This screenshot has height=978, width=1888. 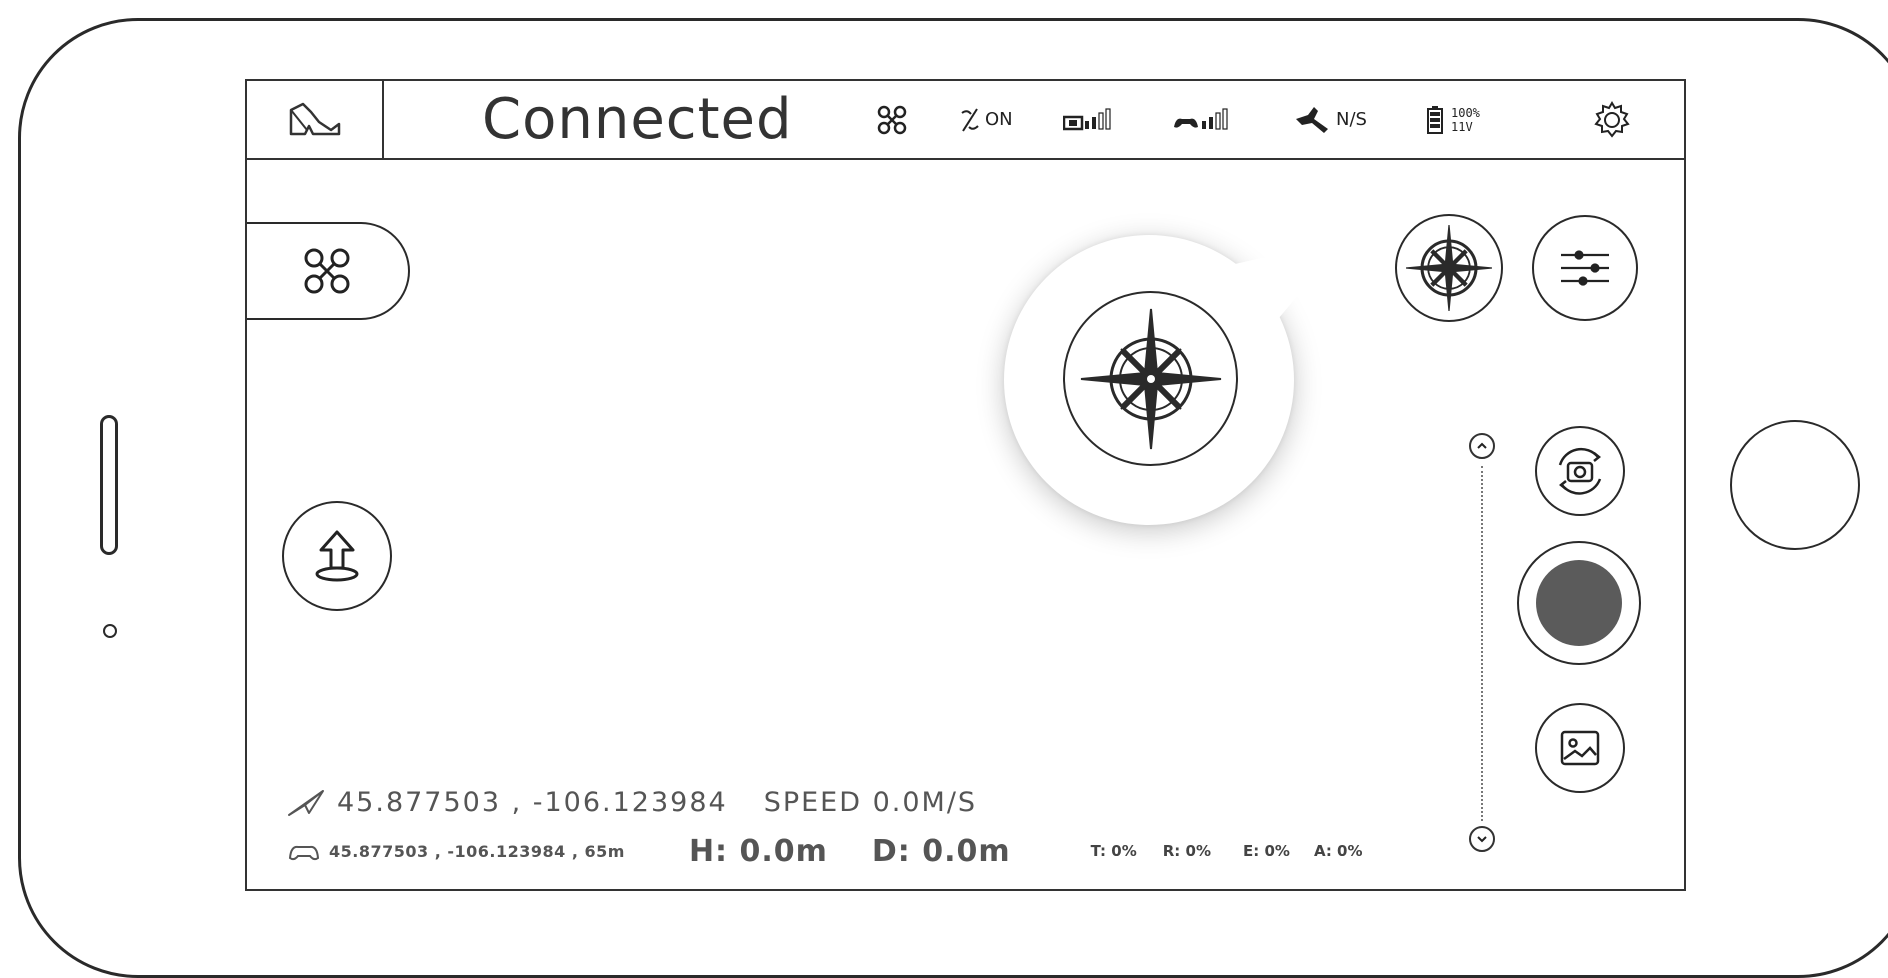 I want to click on phone-camera-dot, so click(x=110, y=631).